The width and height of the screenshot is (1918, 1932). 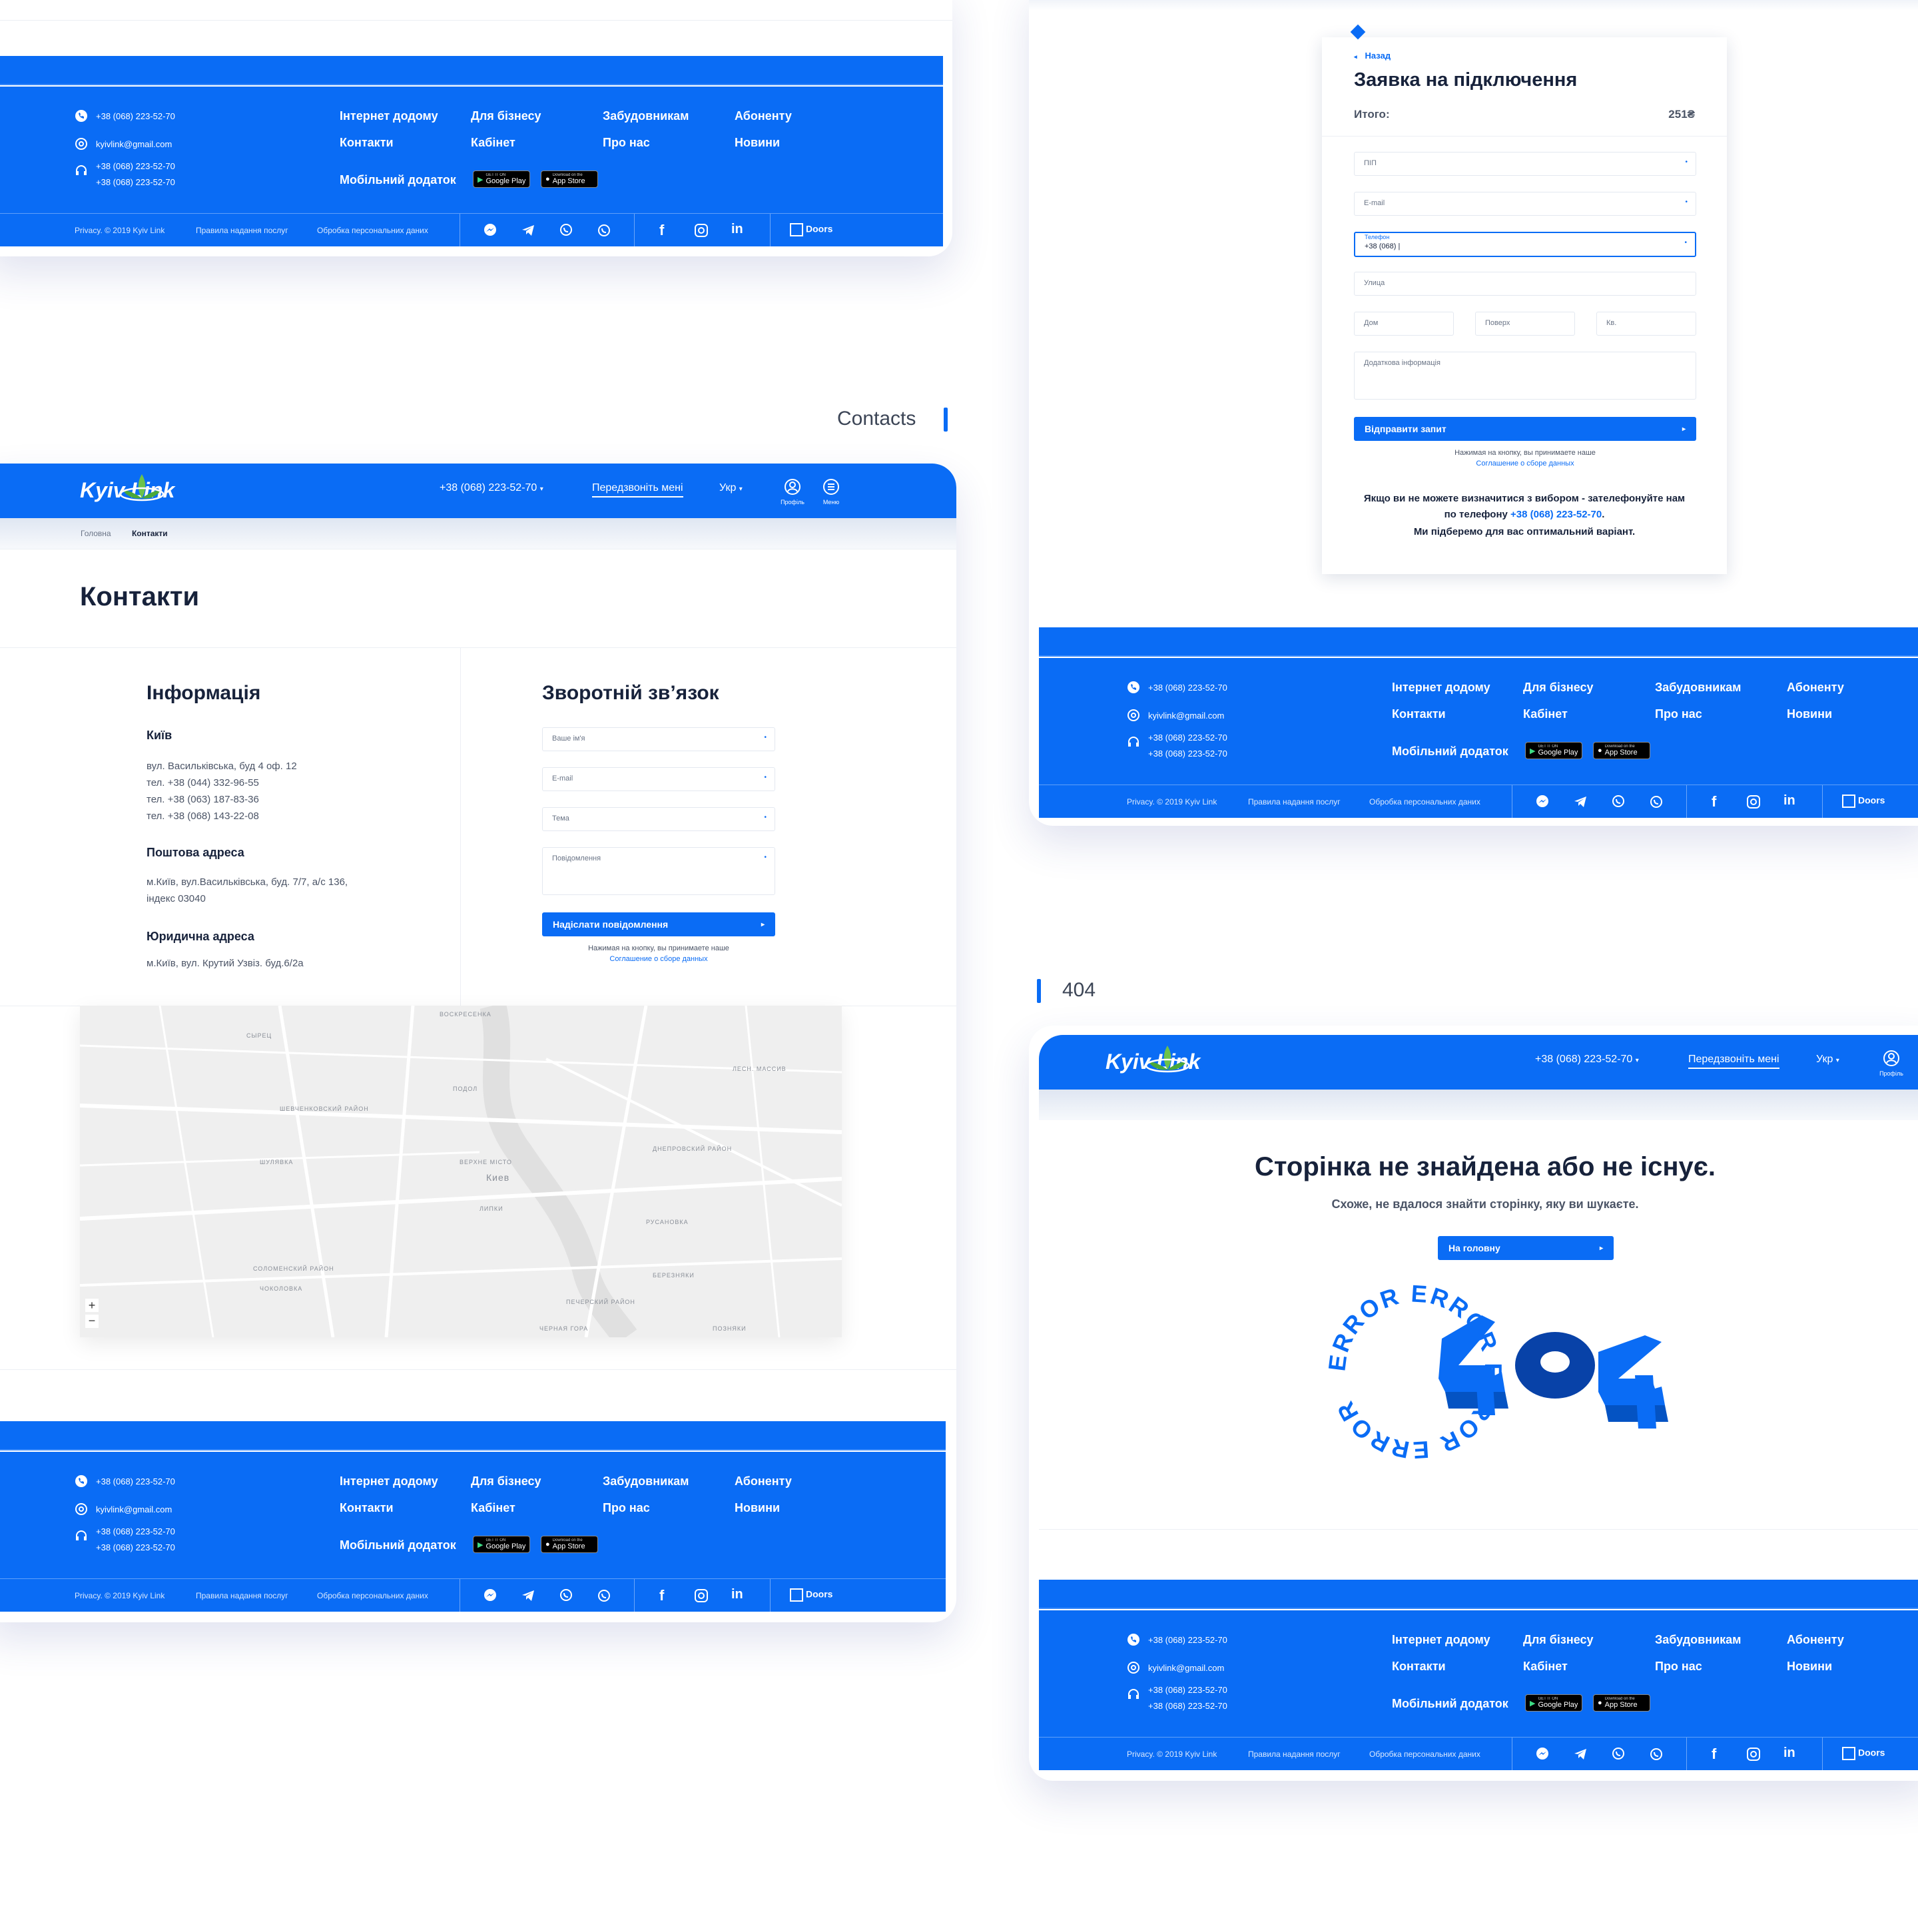 What do you see at coordinates (831, 491) in the screenshot?
I see `menu-button: Меню` at bounding box center [831, 491].